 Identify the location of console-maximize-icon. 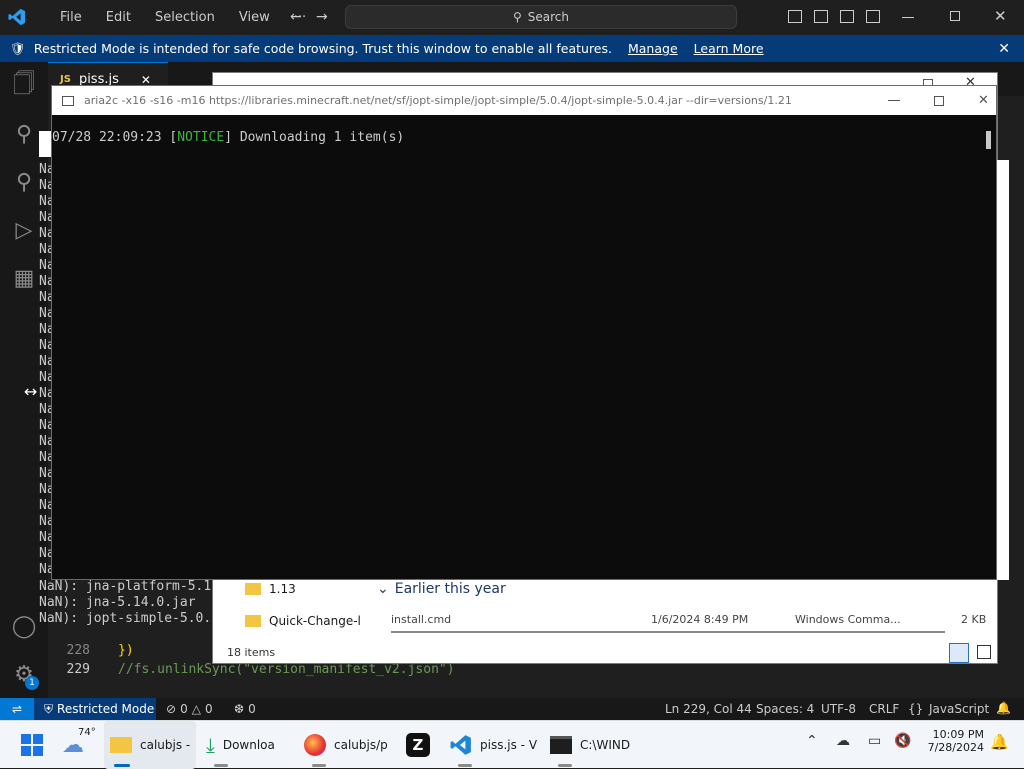
(939, 100).